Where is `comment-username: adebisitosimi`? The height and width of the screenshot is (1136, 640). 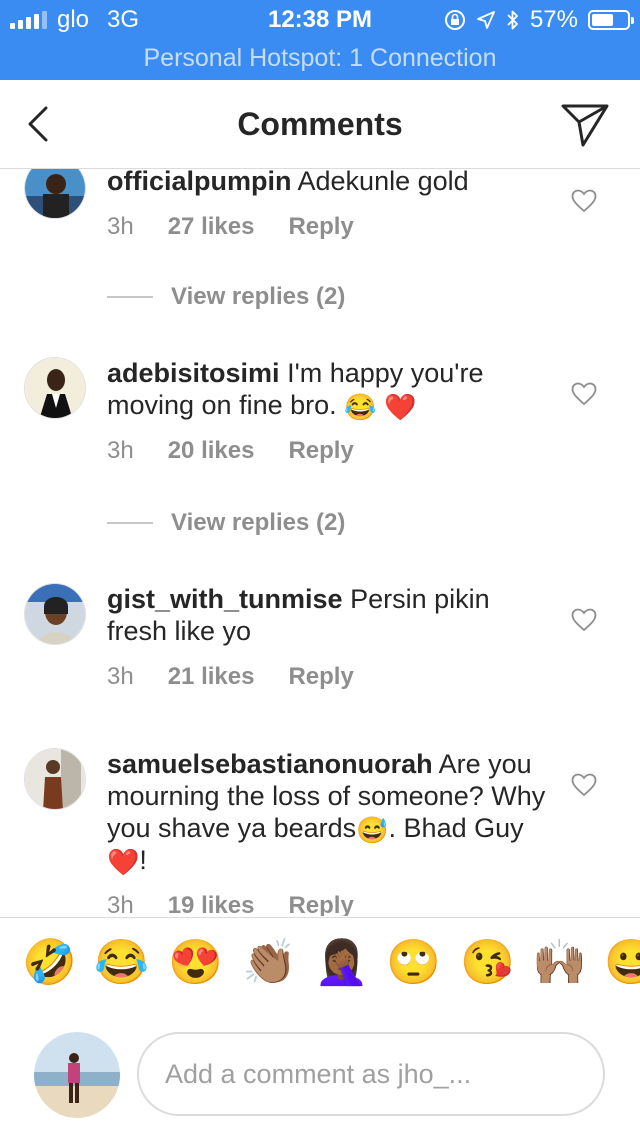
comment-username: adebisitosimi is located at coordinates (193, 373).